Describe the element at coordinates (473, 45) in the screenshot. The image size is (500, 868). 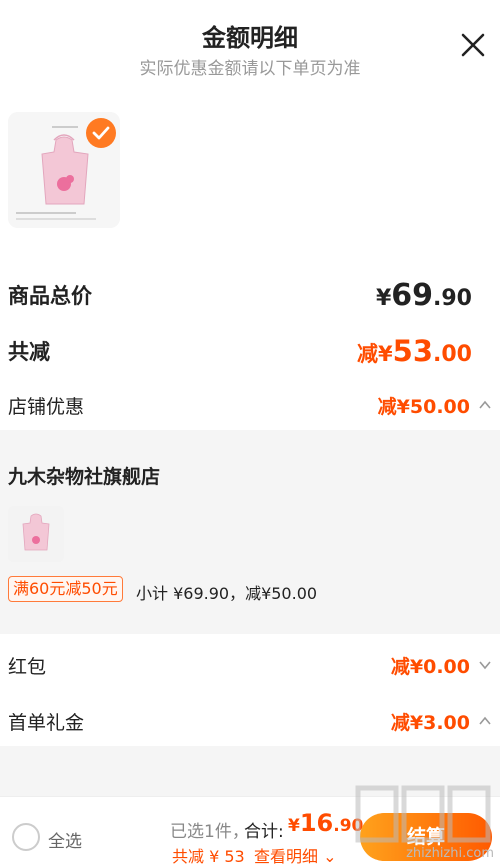
I see `close-icon` at that location.